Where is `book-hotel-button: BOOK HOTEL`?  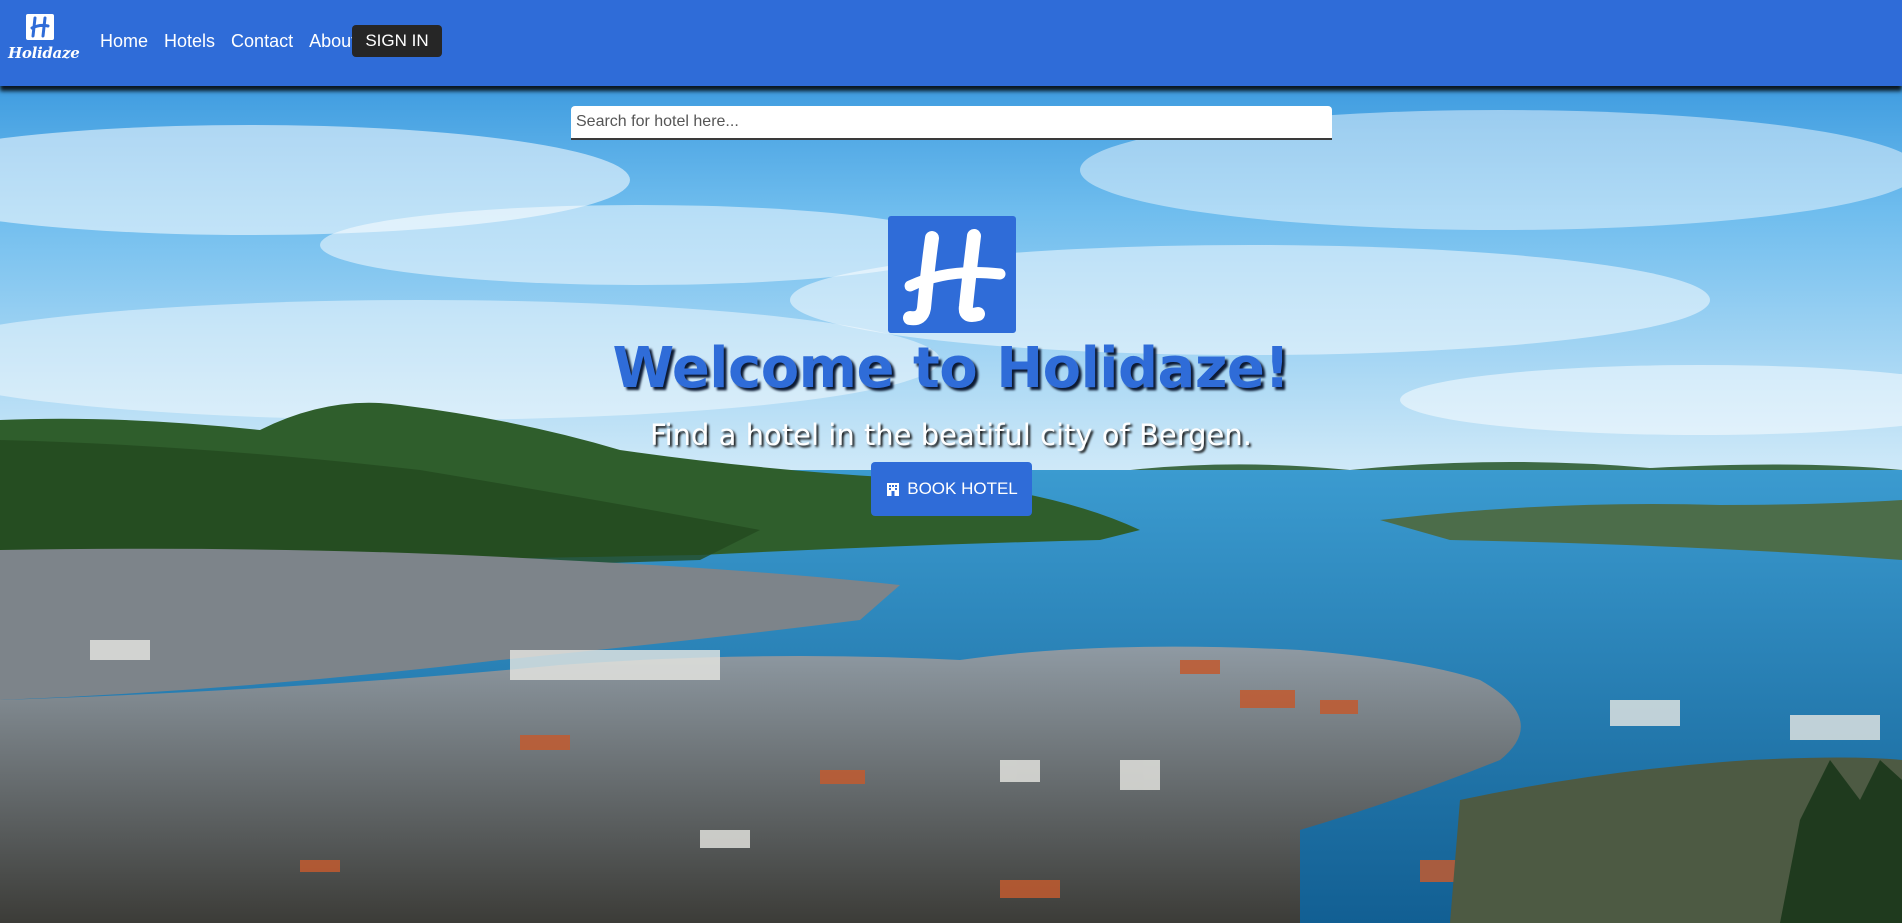
book-hotel-button: BOOK HOTEL is located at coordinates (951, 489).